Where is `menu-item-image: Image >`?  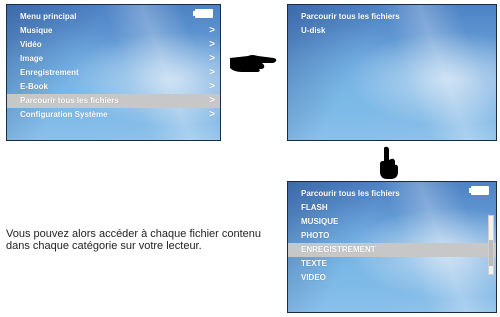
menu-item-image: Image > is located at coordinates (113, 59).